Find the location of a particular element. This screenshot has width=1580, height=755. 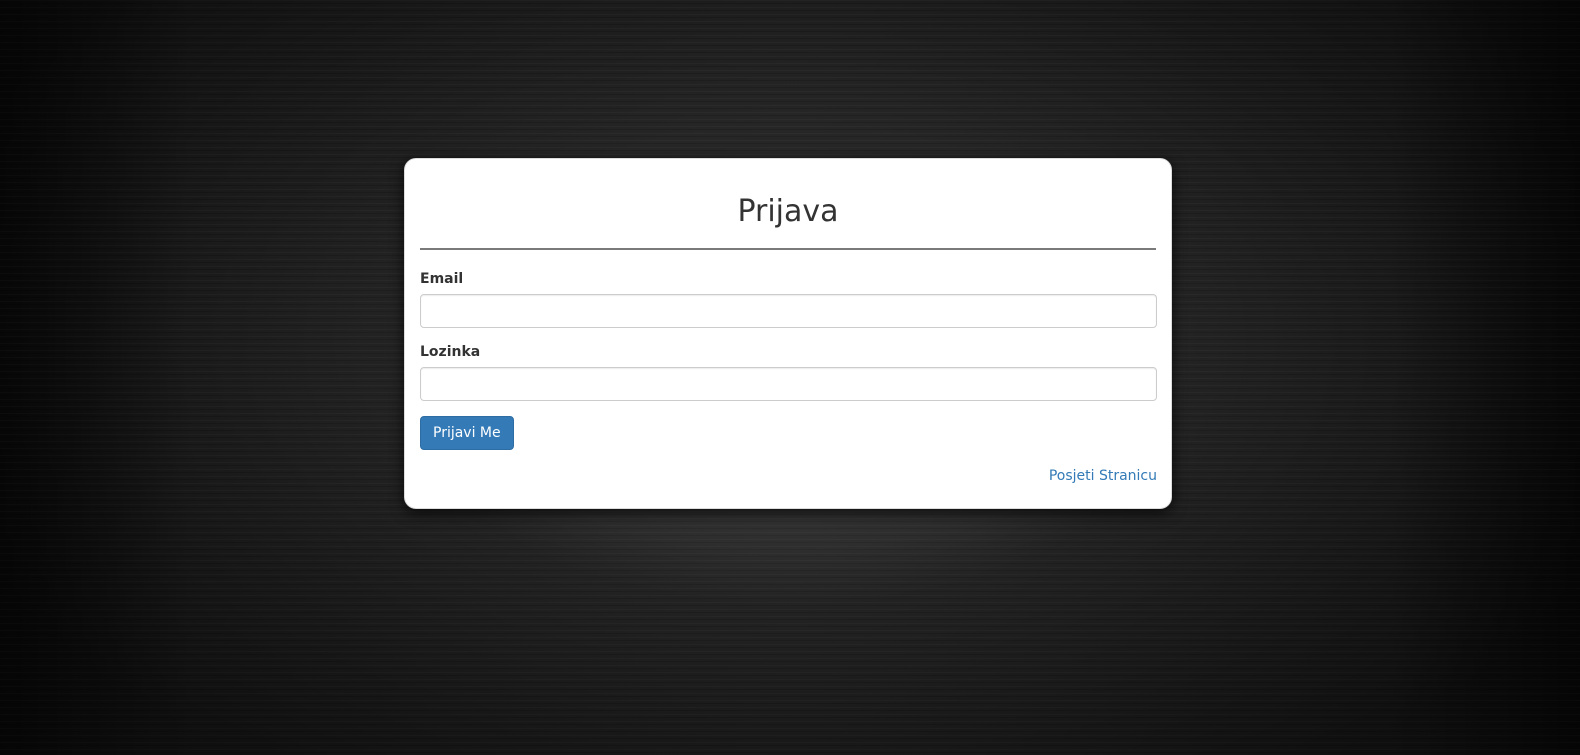

password-label: Lozinka is located at coordinates (450, 352).